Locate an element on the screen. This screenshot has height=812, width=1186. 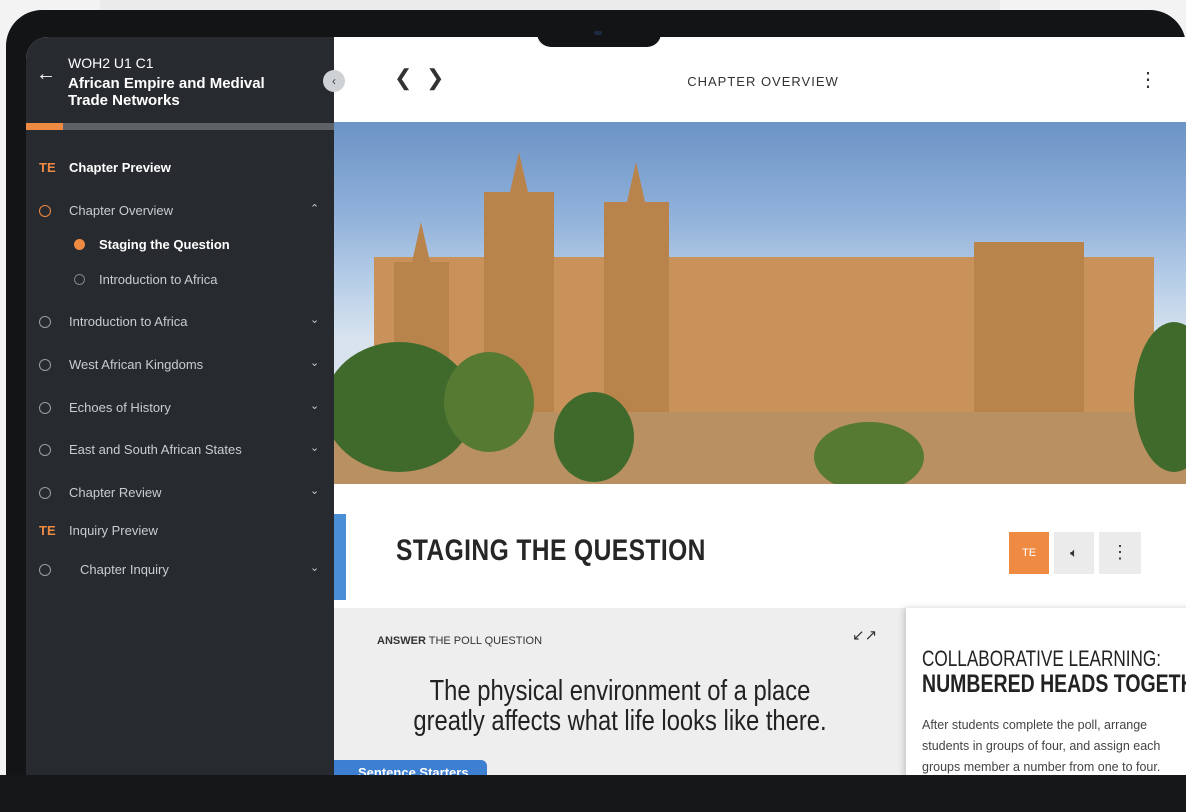
top-bar: ❮ ❯ CHAPTER OVERVIEW ⋮ is located at coordinates (760, 79).